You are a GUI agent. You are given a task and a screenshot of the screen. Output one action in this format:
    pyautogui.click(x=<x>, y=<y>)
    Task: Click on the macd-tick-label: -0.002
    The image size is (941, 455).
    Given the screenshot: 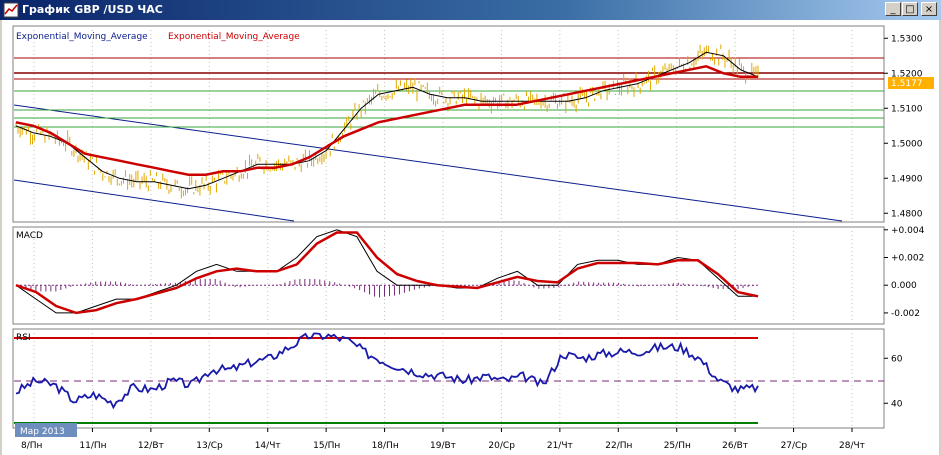 What is the action you would take?
    pyautogui.click(x=905, y=314)
    